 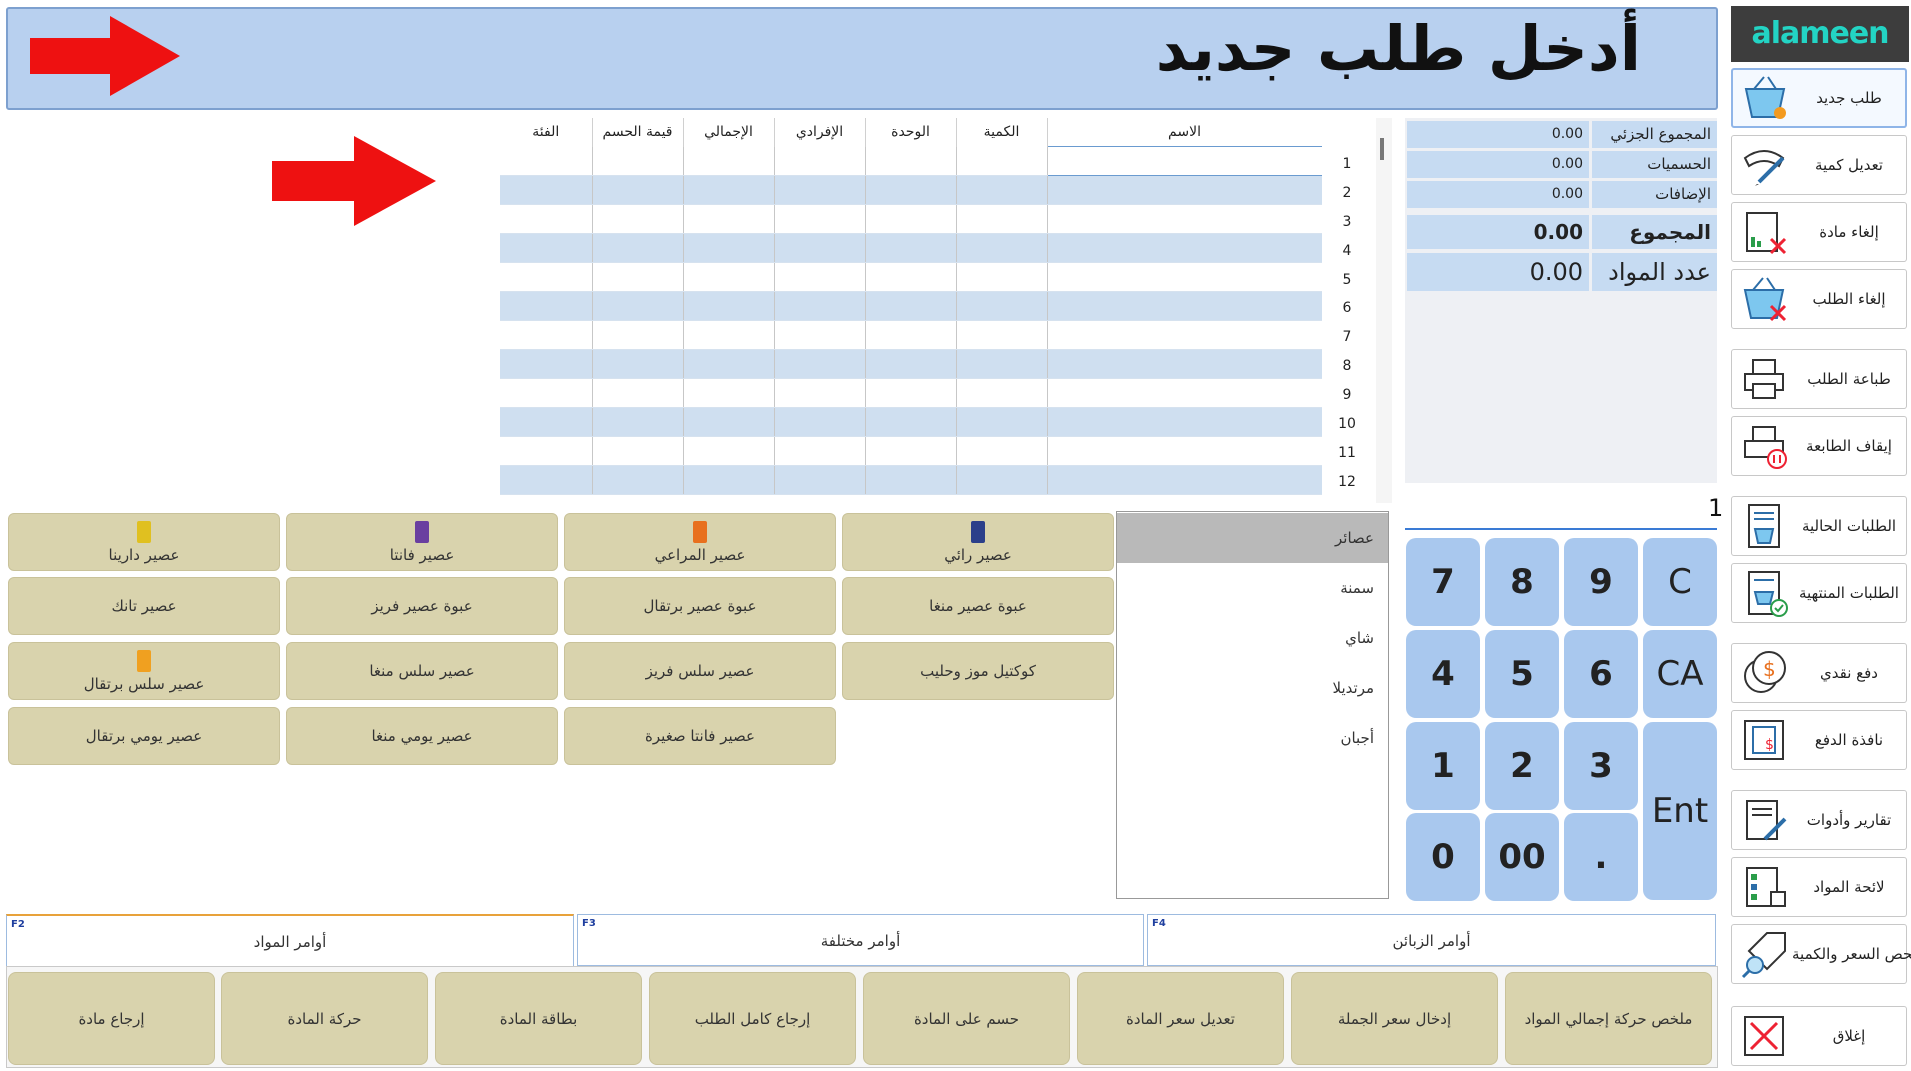 What do you see at coordinates (422, 606) in the screenshot?
I see `product-button: عبوة عصير فريز` at bounding box center [422, 606].